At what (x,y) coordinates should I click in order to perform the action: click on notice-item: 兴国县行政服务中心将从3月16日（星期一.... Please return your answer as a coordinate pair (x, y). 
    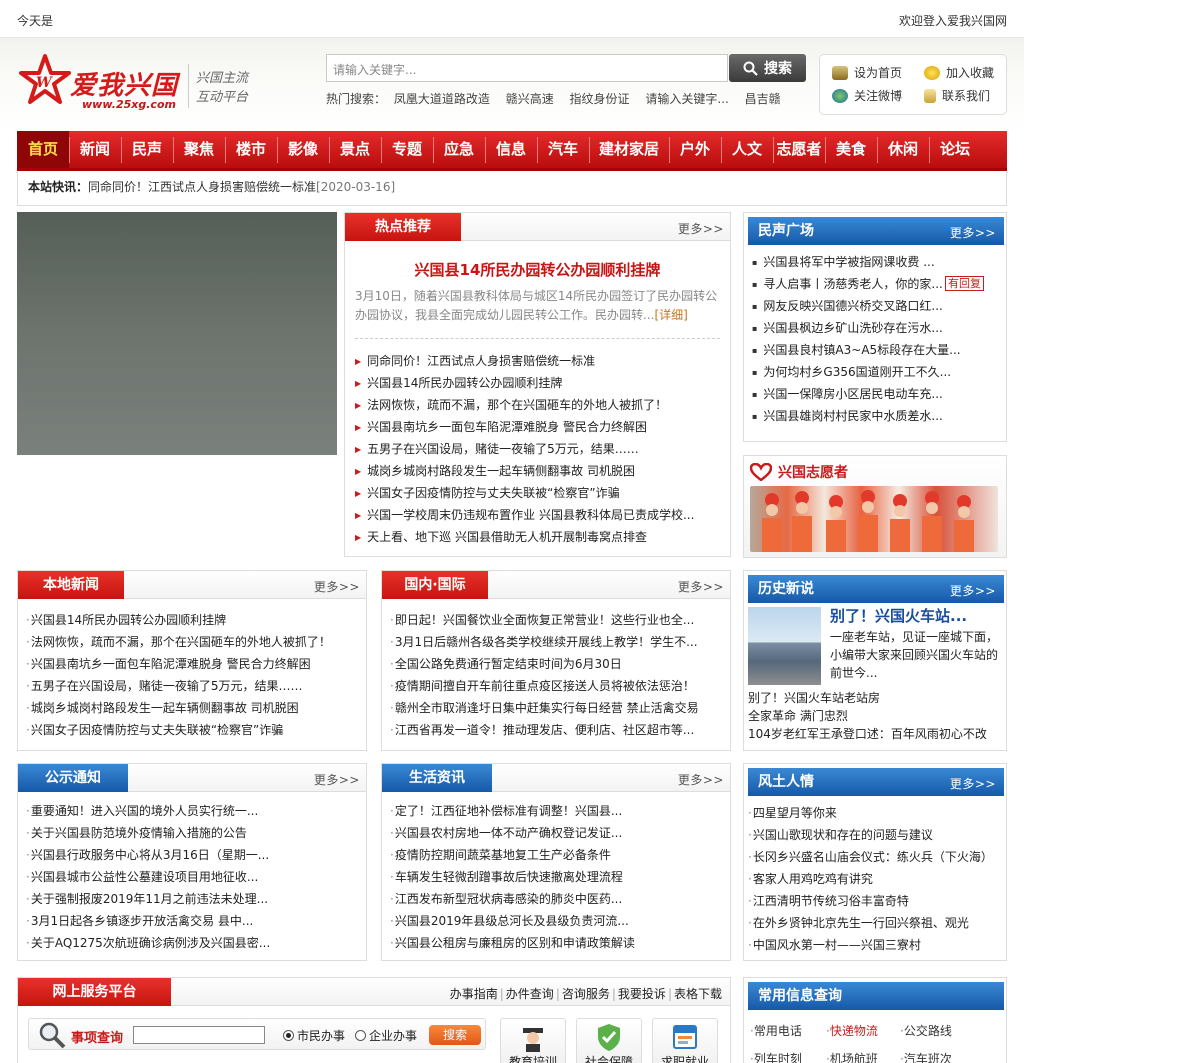
    Looking at the image, I should click on (193, 855).